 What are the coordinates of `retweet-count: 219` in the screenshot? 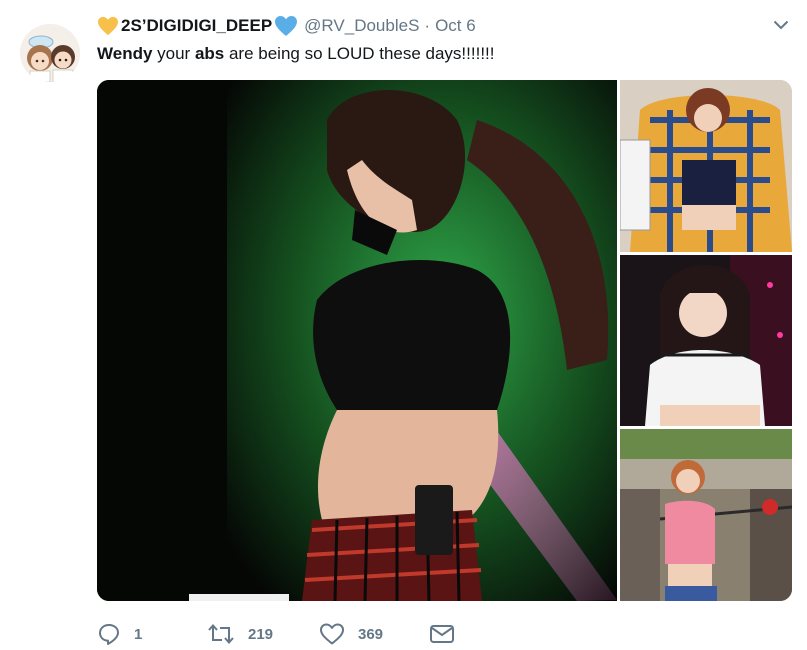 It's located at (261, 634).